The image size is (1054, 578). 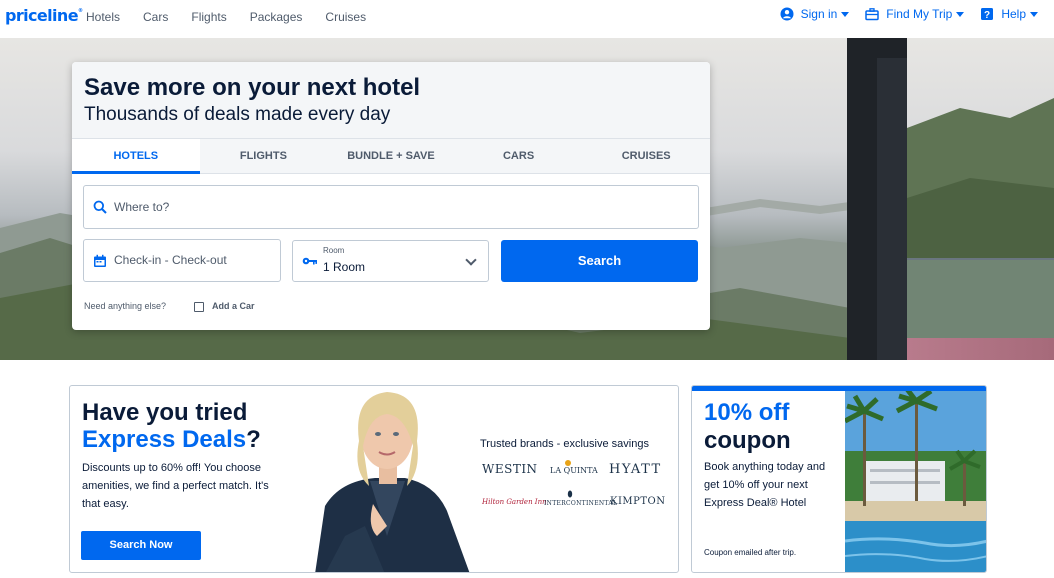 I want to click on tab-cars: CARS, so click(x=519, y=156).